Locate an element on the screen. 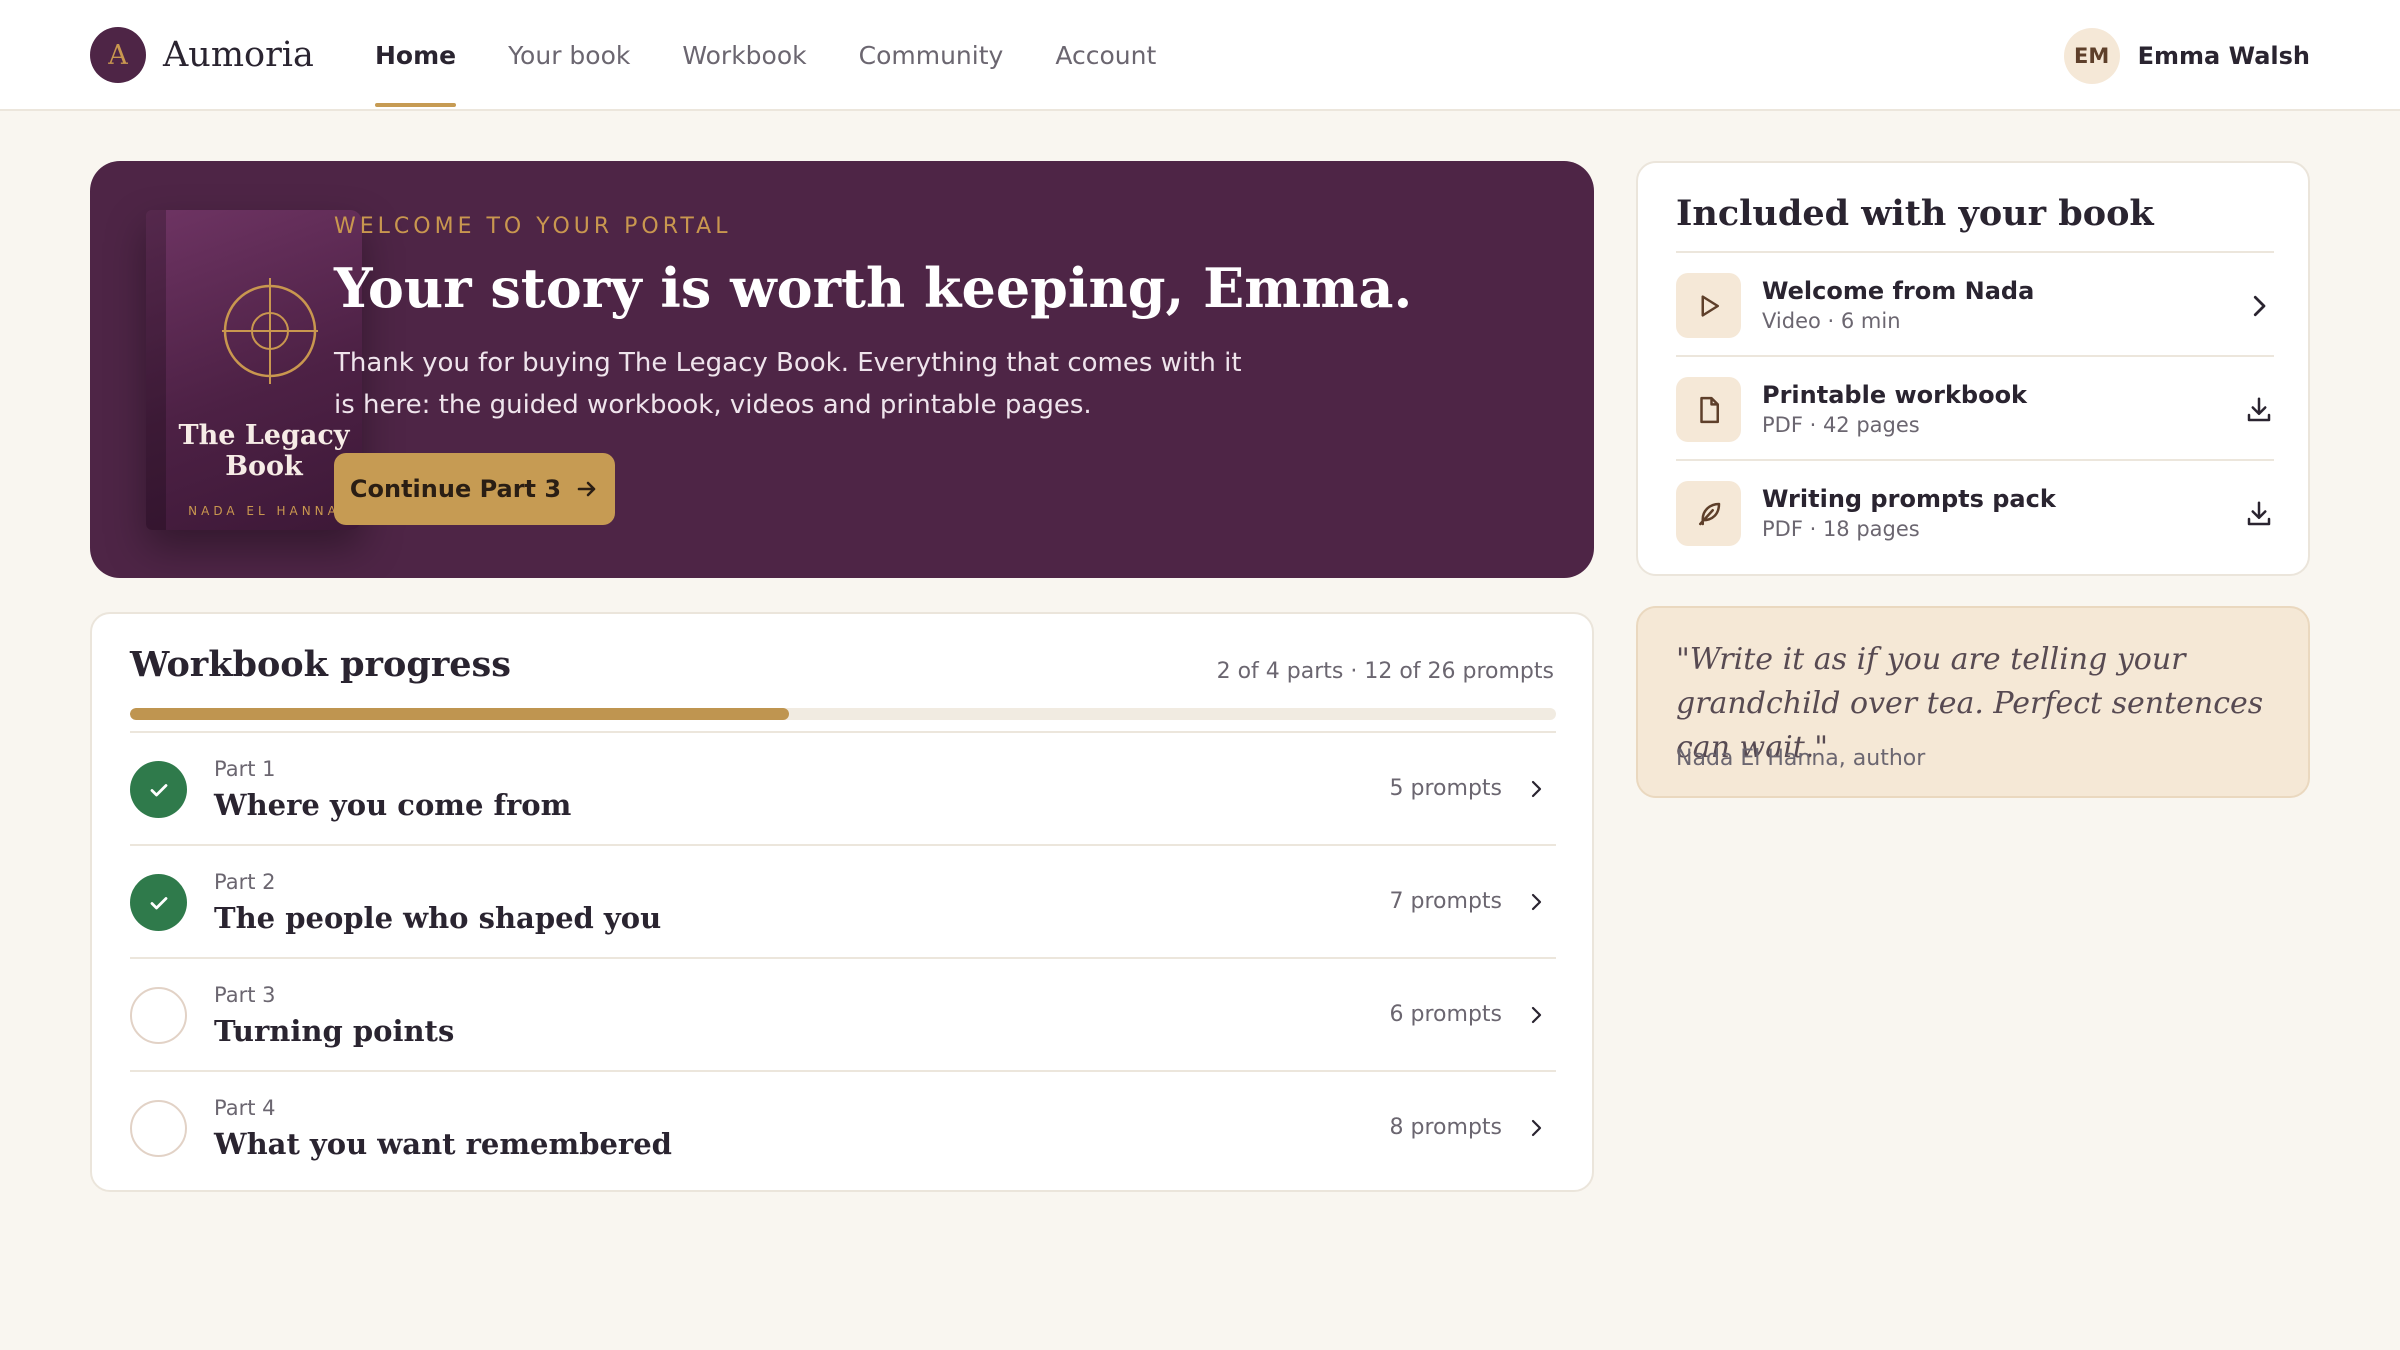 The image size is (2400, 1350). progress-heading: Workbook progress is located at coordinates (320, 664).